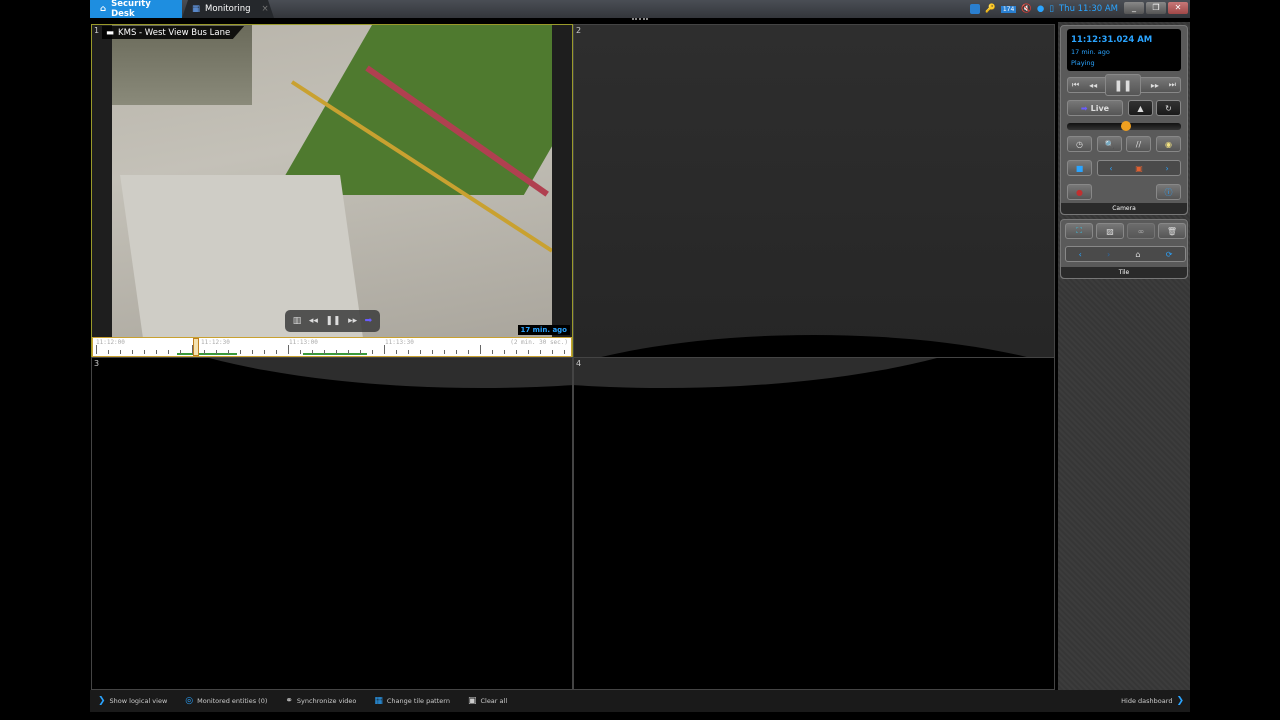 This screenshot has width=1280, height=720. What do you see at coordinates (97, 363) in the screenshot?
I see `tile-number: 3` at bounding box center [97, 363].